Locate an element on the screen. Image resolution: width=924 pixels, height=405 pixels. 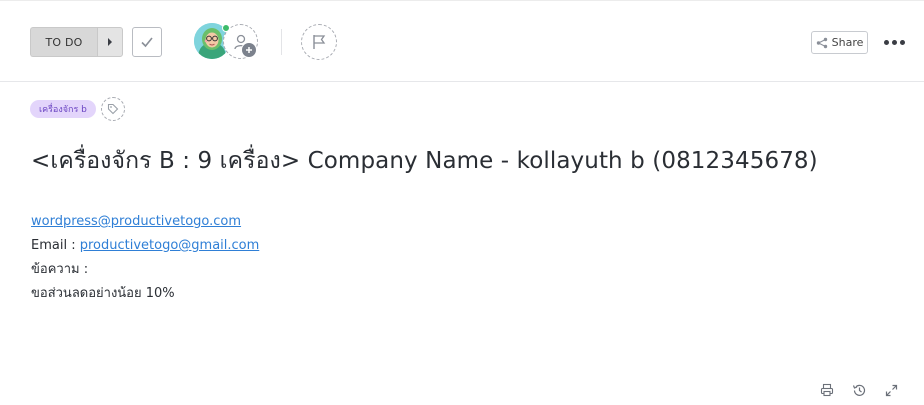
add-tag-button is located at coordinates (113, 109).